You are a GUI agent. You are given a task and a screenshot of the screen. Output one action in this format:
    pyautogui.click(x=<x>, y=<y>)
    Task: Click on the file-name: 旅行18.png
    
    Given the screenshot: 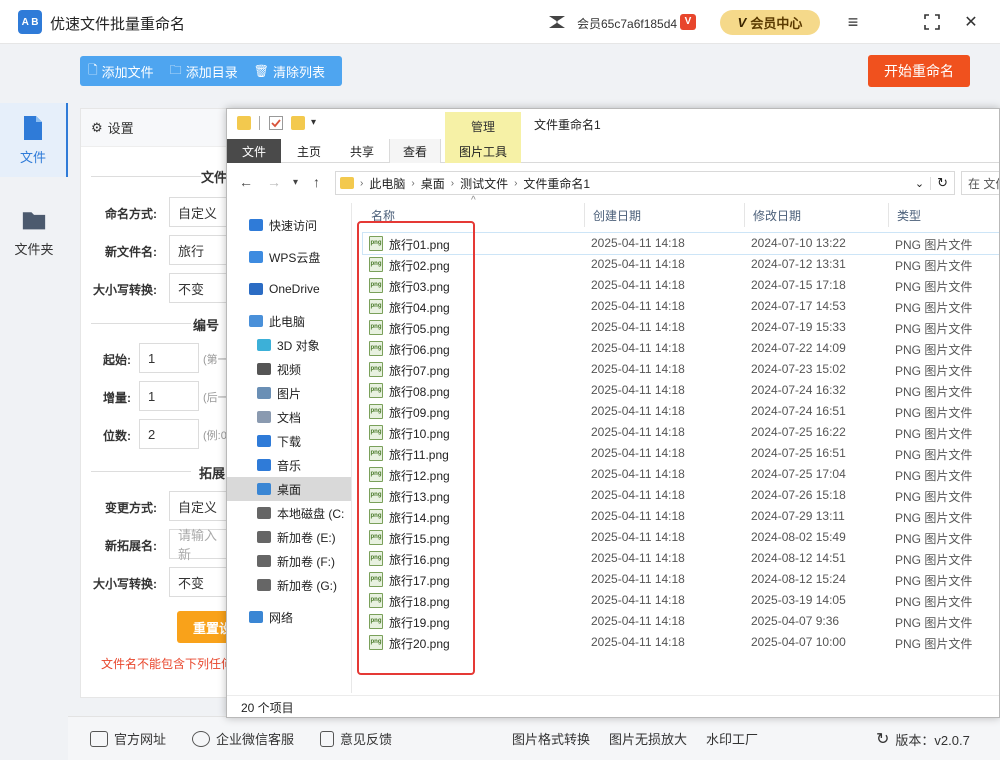 What is the action you would take?
    pyautogui.click(x=419, y=602)
    